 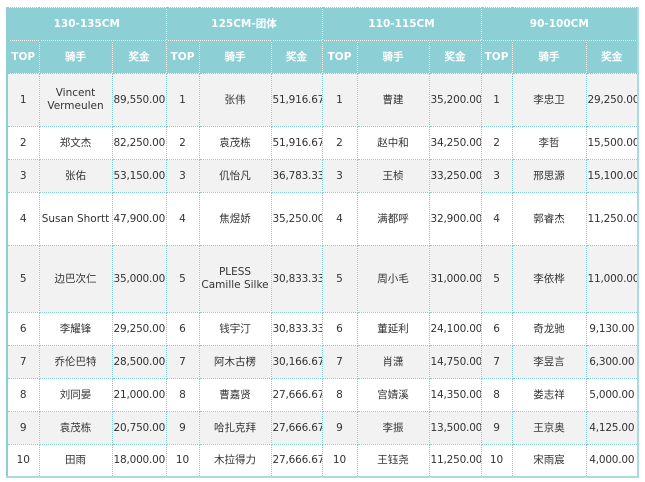 I want to click on prize-cell: 33,250.00, so click(x=455, y=176).